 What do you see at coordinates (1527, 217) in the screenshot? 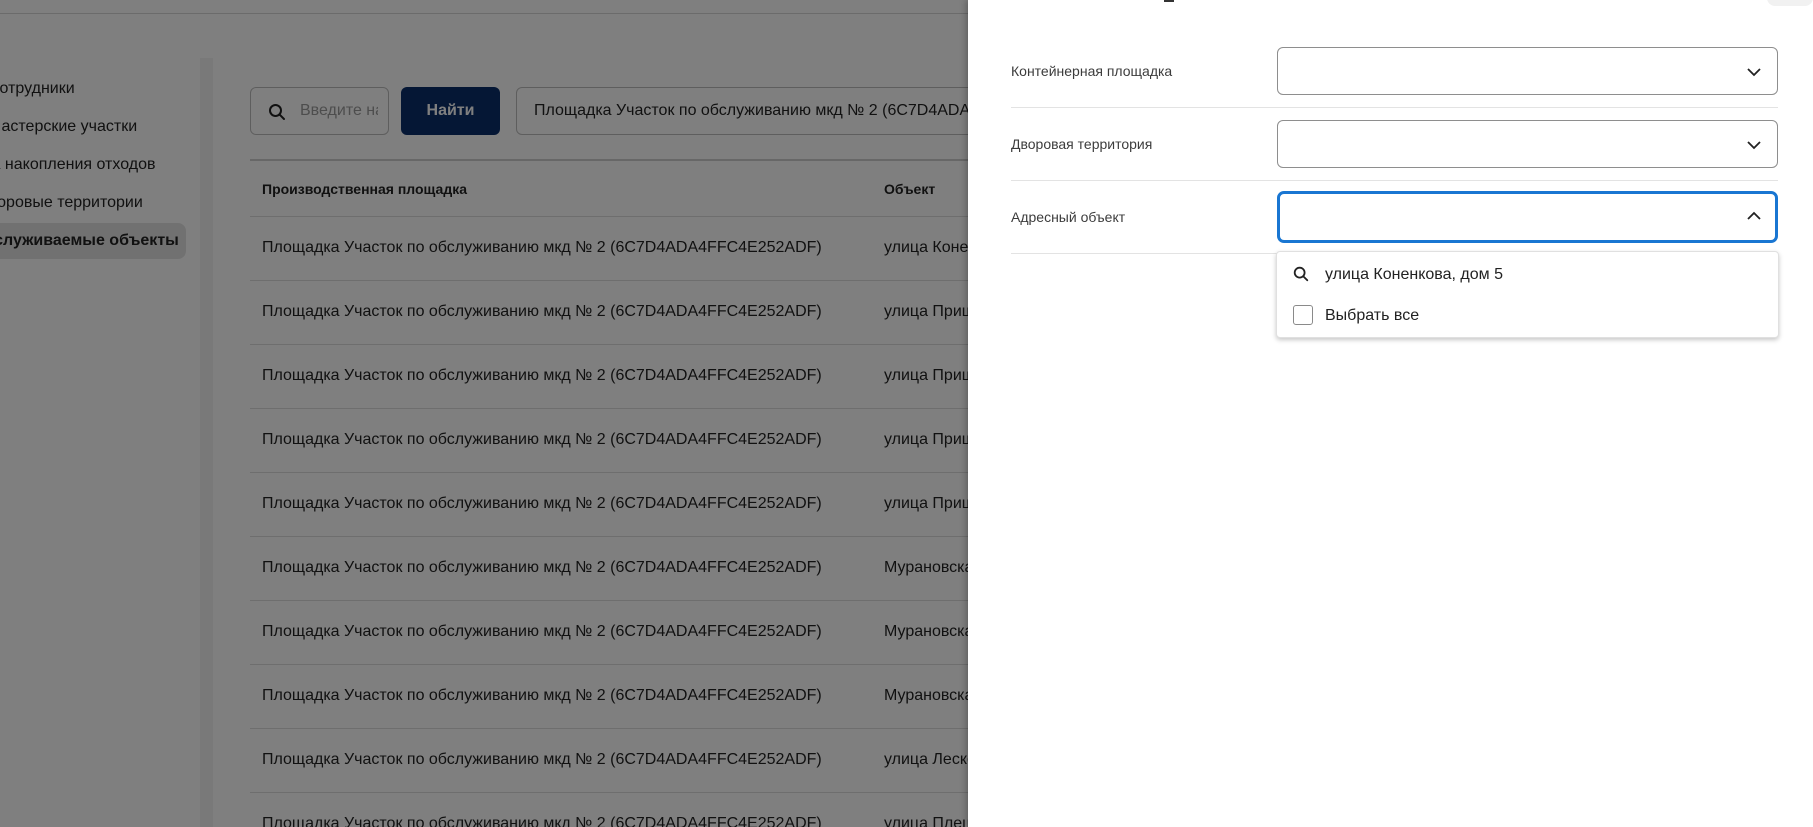
I see `address-object-select` at bounding box center [1527, 217].